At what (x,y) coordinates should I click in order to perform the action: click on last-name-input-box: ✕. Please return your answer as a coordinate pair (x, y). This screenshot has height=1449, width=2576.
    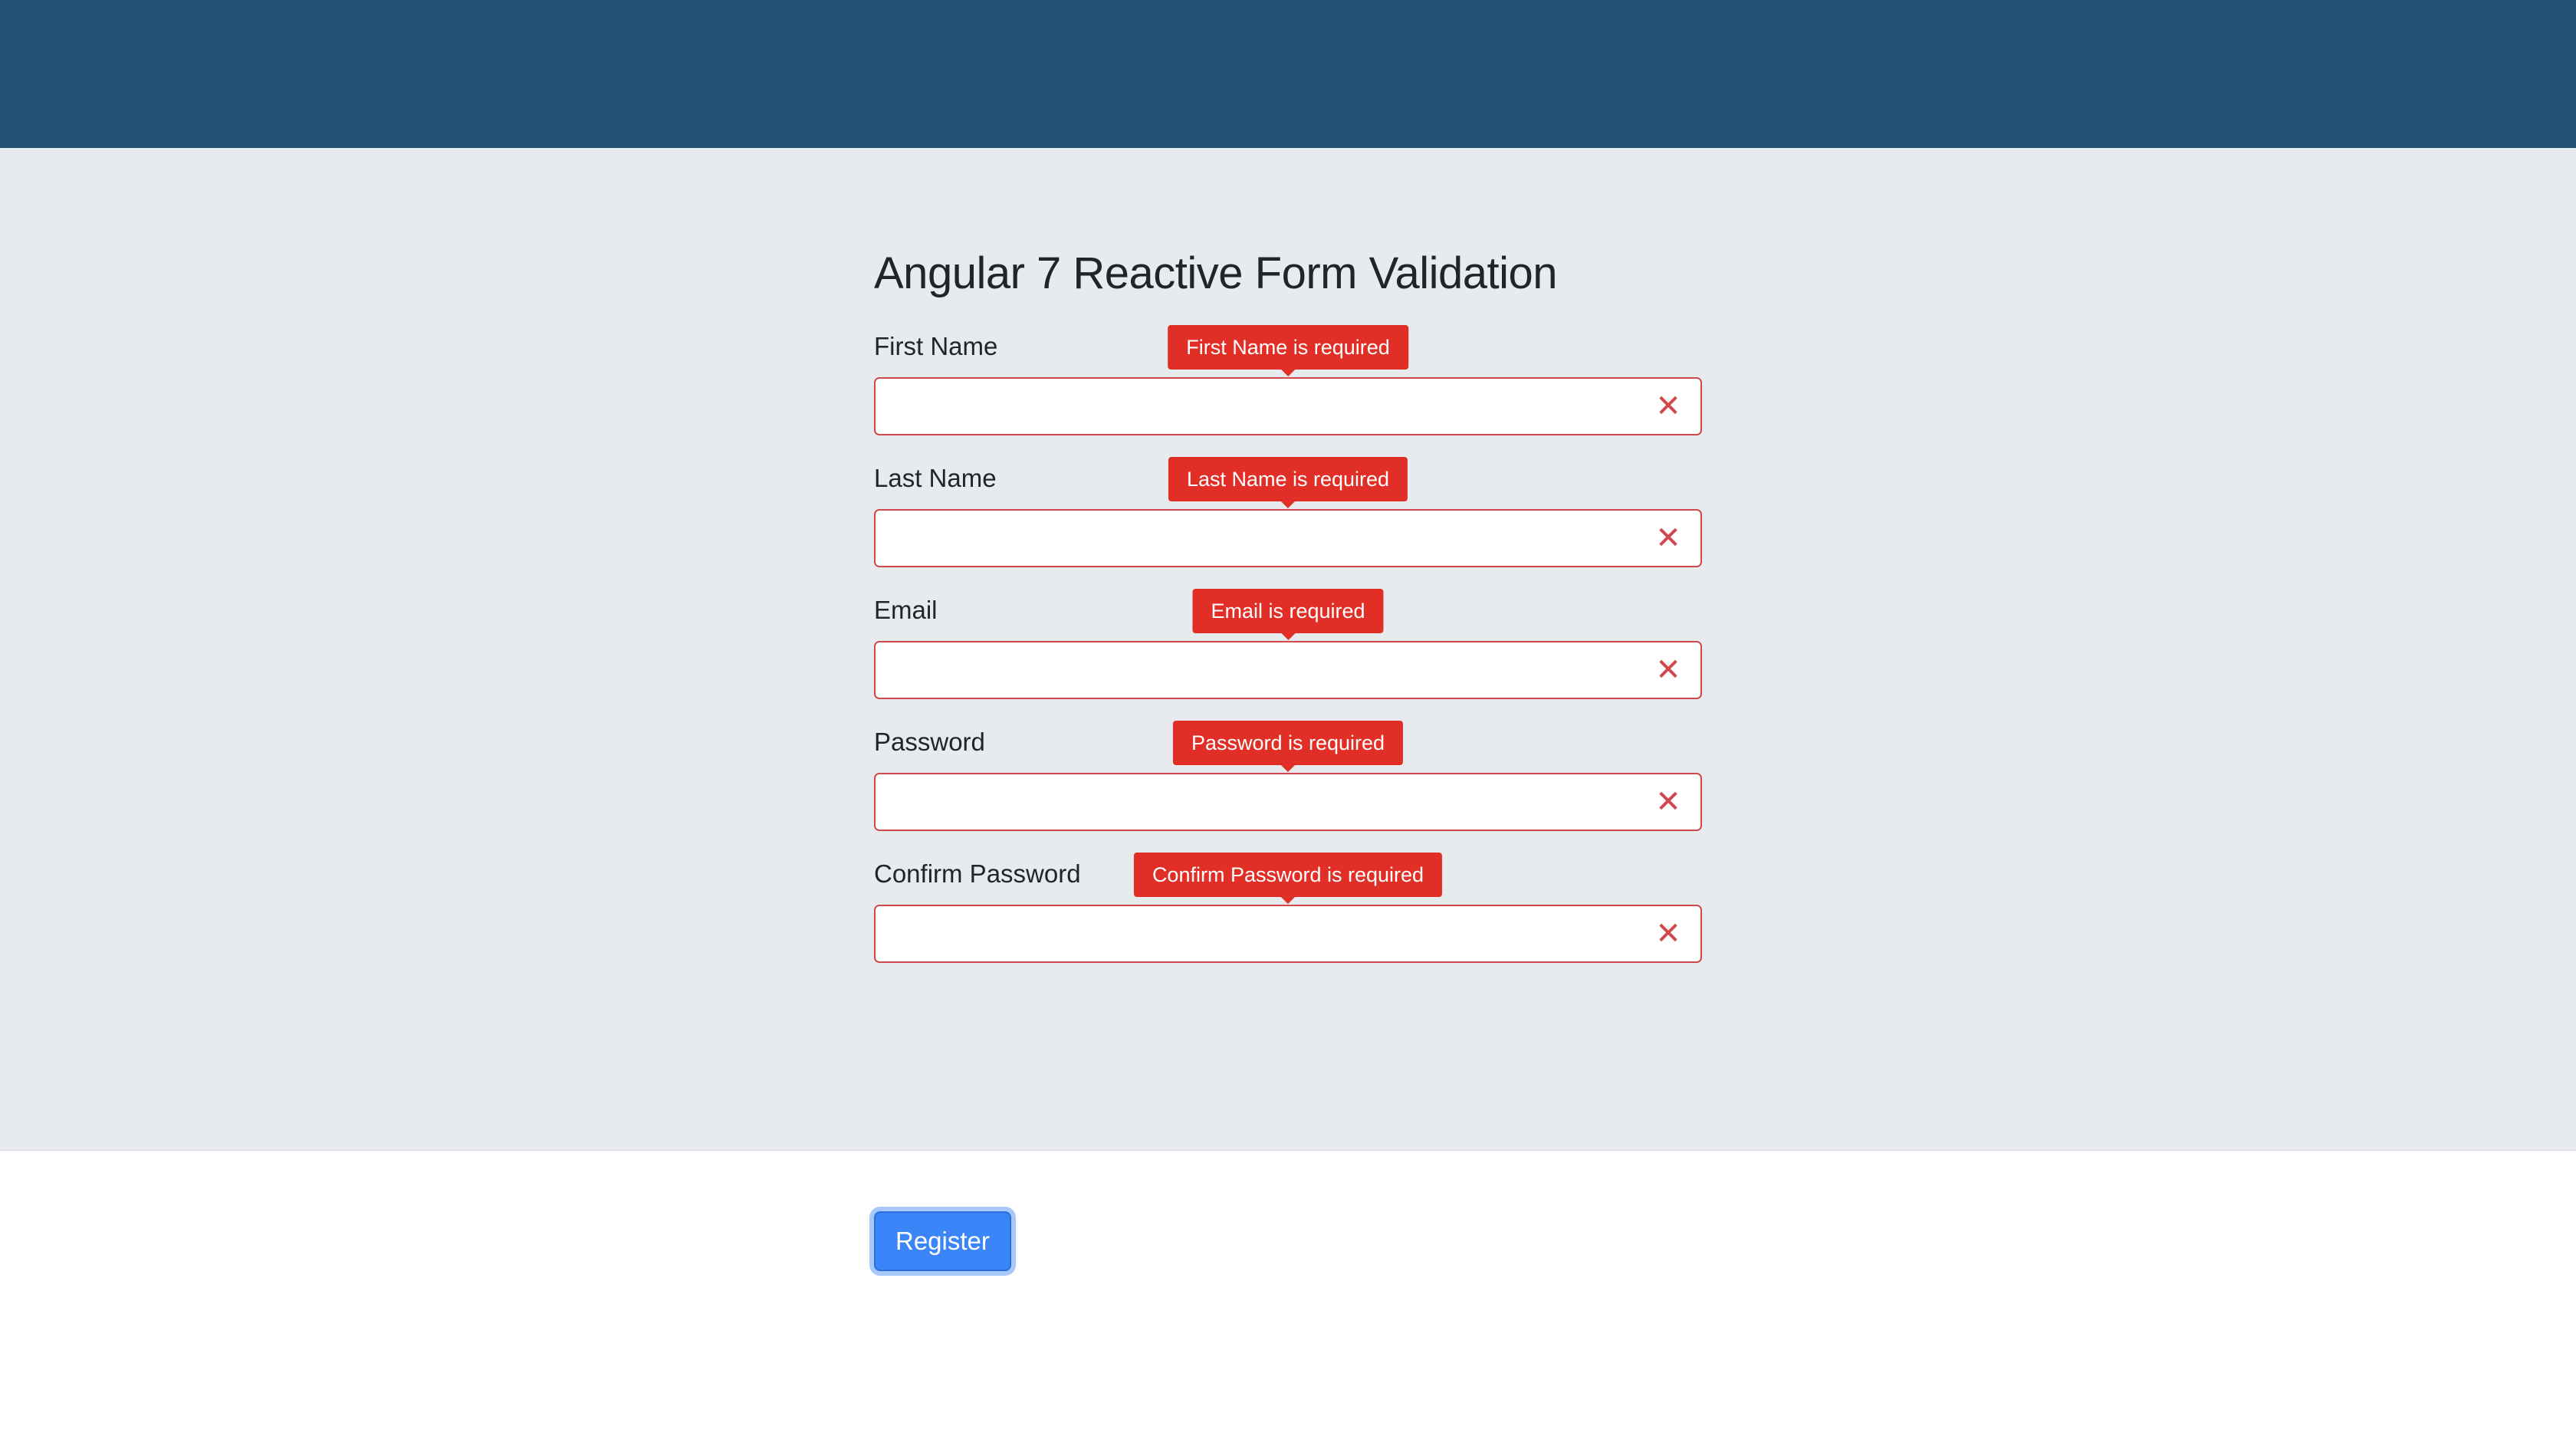
    Looking at the image, I should click on (1288, 538).